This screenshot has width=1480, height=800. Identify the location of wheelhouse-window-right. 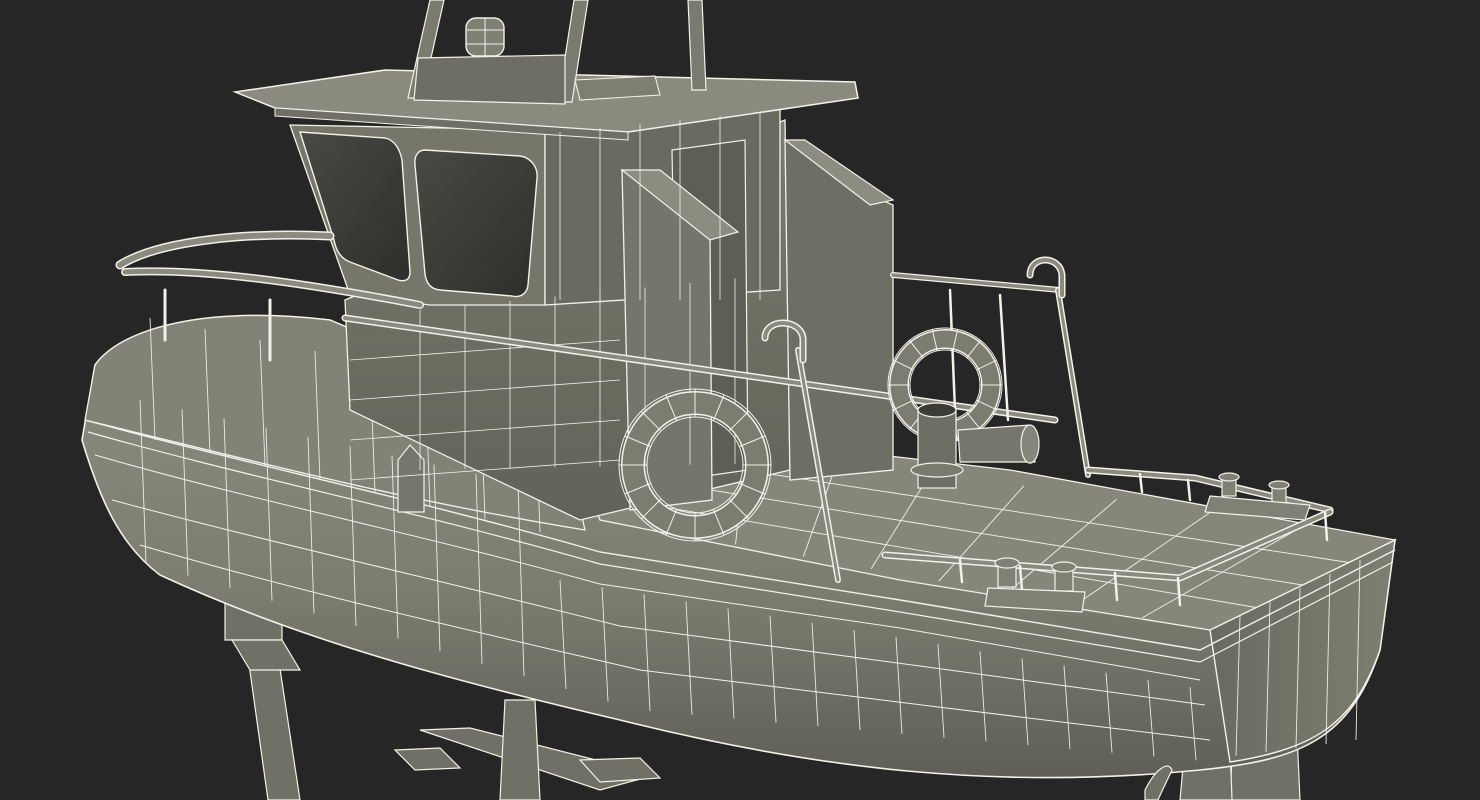
(476, 223).